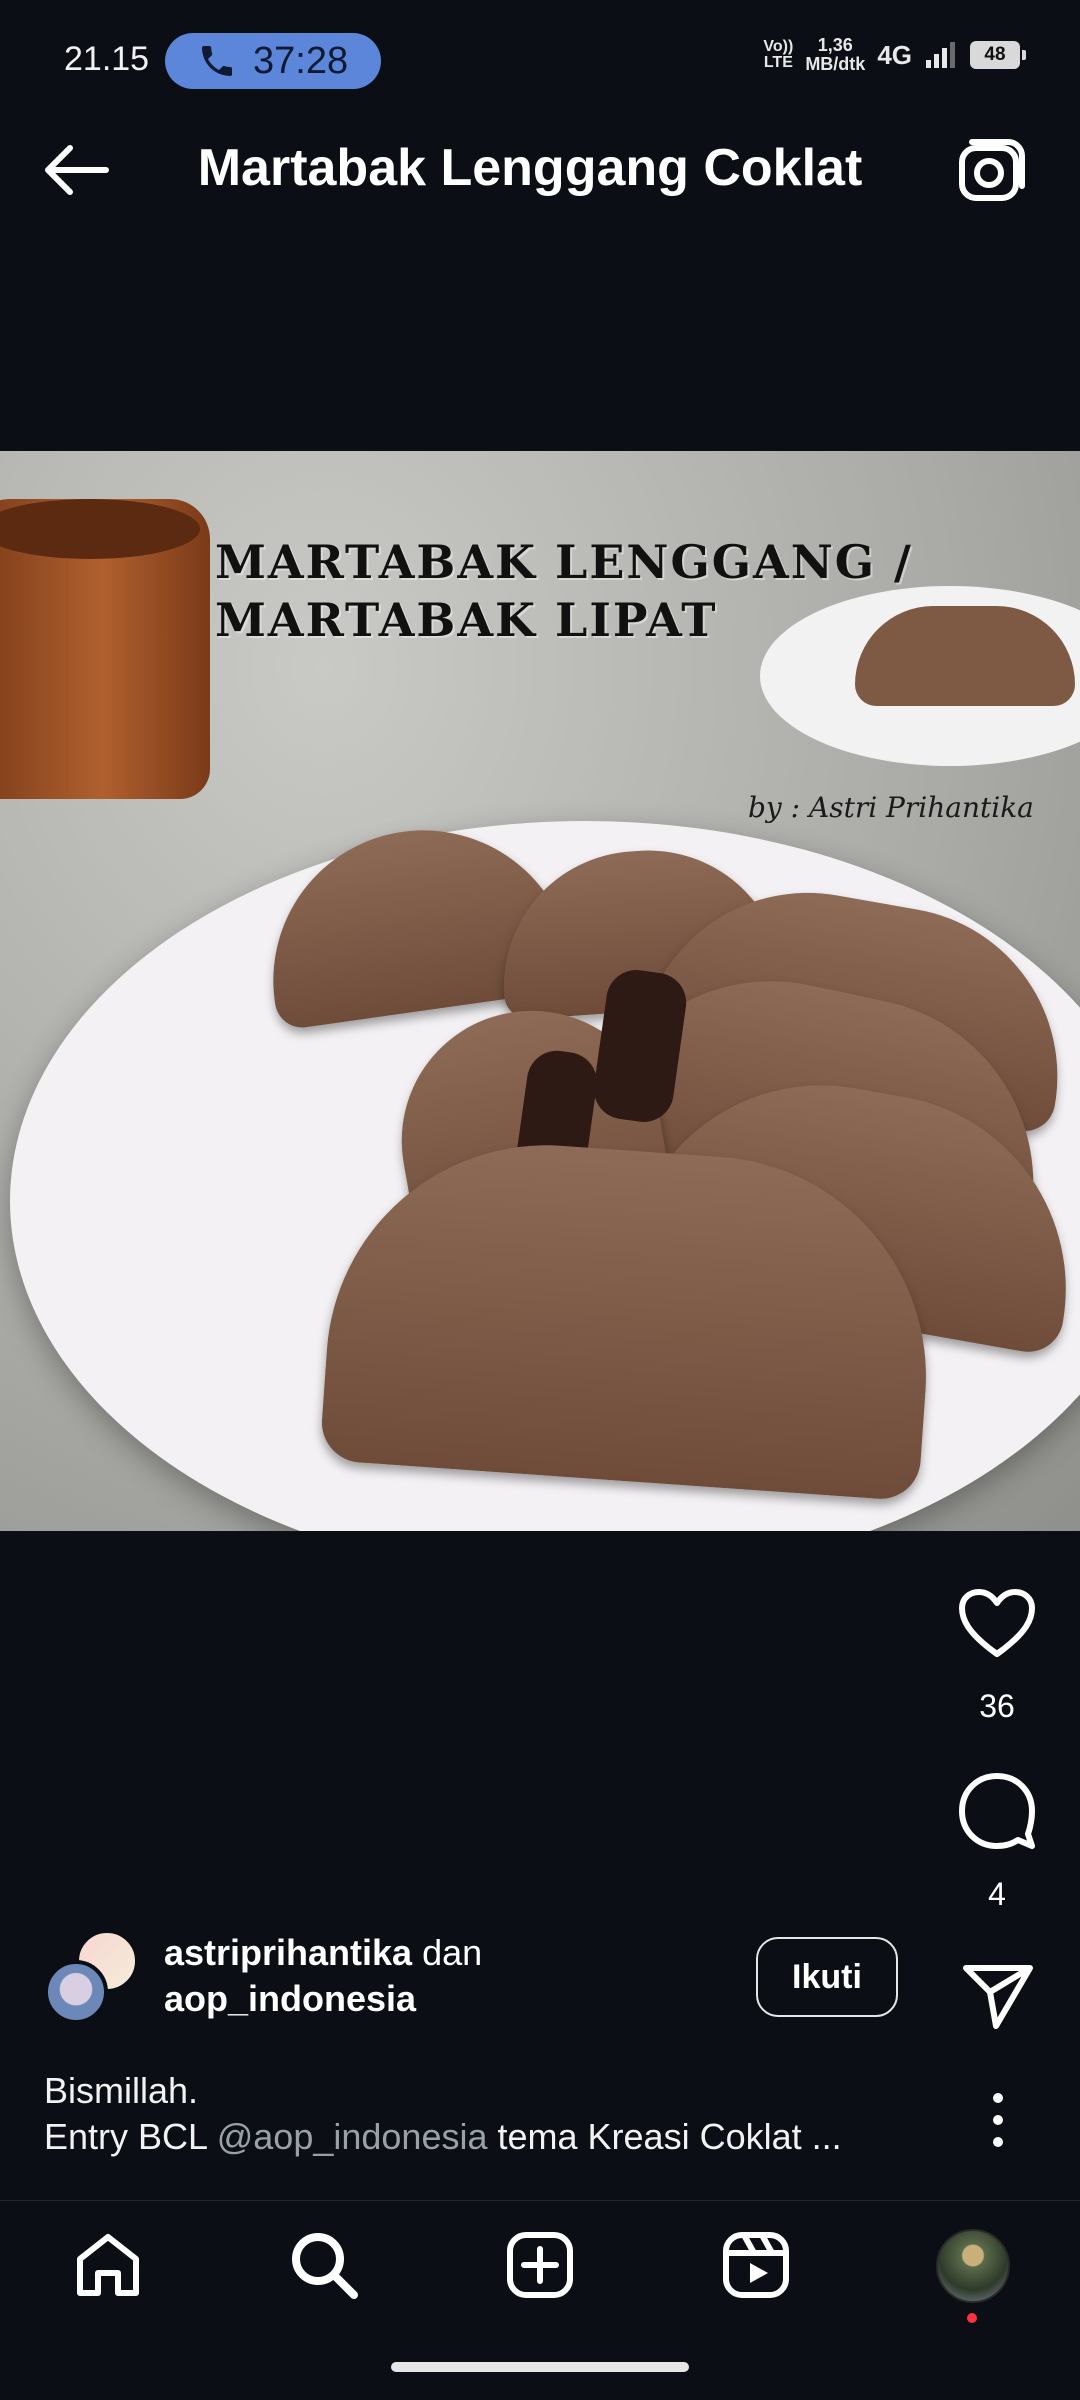 The width and height of the screenshot is (1080, 2400). What do you see at coordinates (540, 2367) in the screenshot?
I see `home-indicator` at bounding box center [540, 2367].